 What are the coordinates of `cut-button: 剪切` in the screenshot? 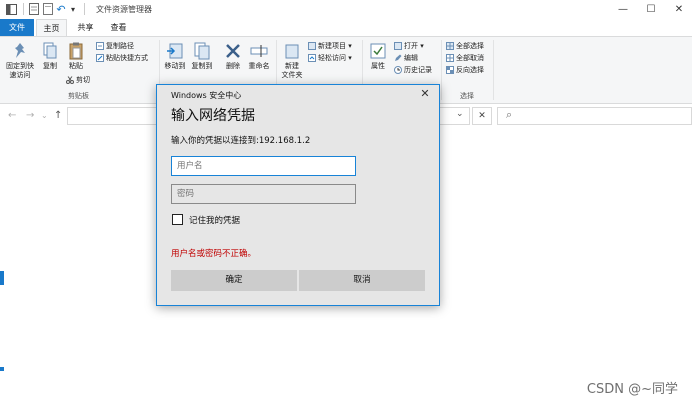 It's located at (78, 80).